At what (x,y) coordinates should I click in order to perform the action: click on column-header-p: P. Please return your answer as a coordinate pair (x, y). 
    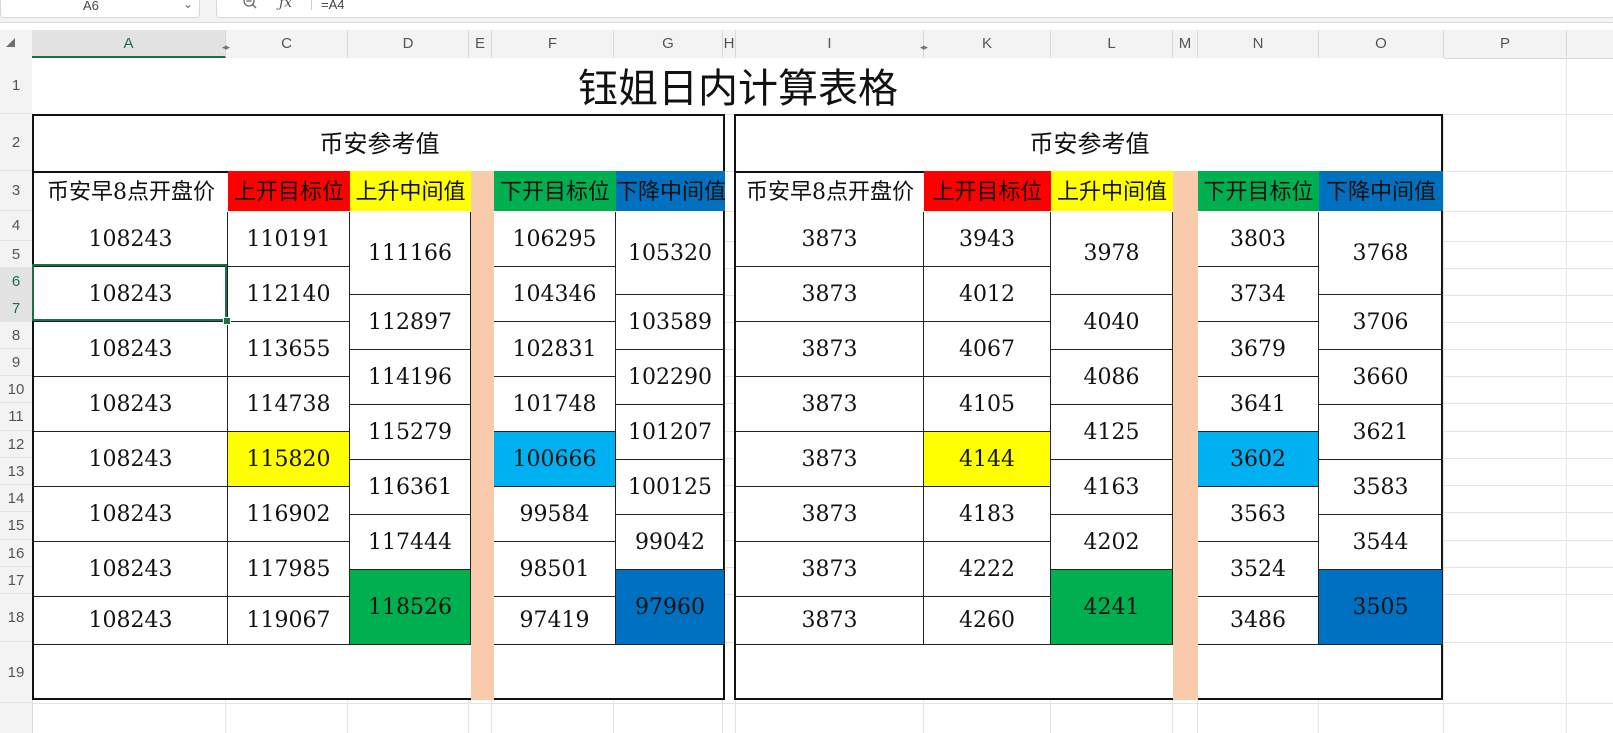
    Looking at the image, I should click on (1505, 44).